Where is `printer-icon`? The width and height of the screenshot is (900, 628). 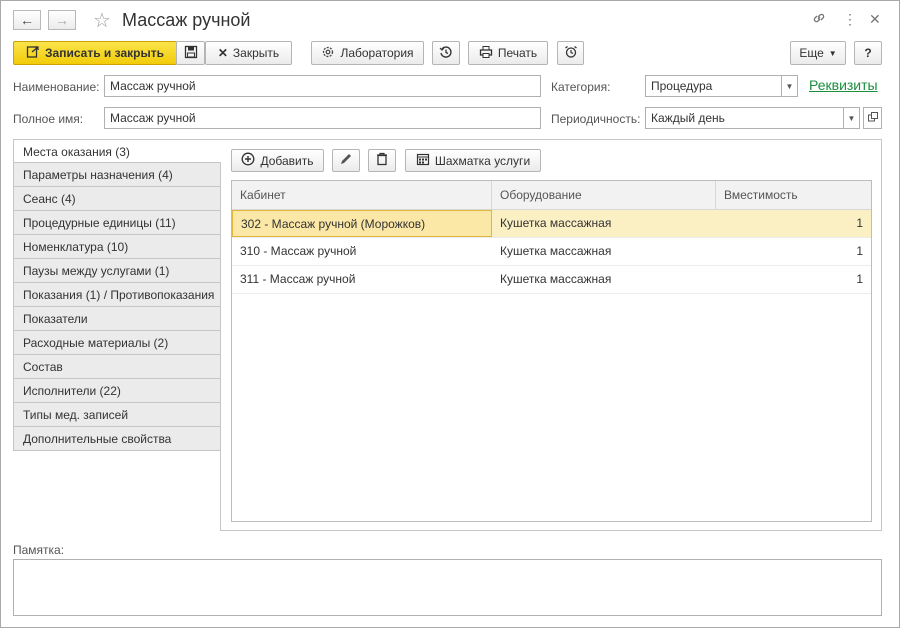
printer-icon is located at coordinates (486, 53).